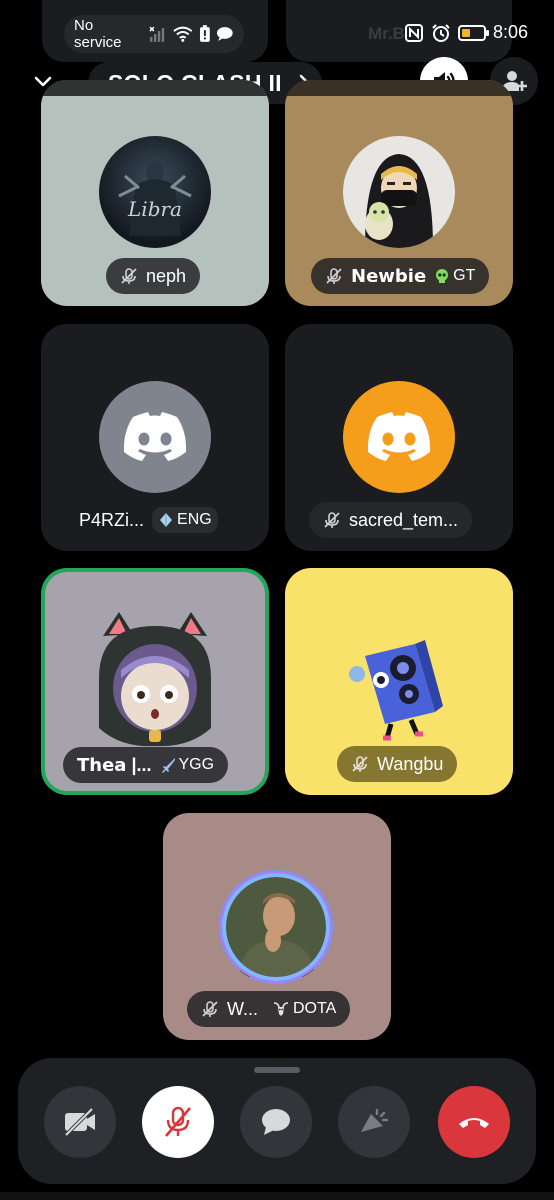  I want to click on server-tag-label: GT, so click(464, 275).